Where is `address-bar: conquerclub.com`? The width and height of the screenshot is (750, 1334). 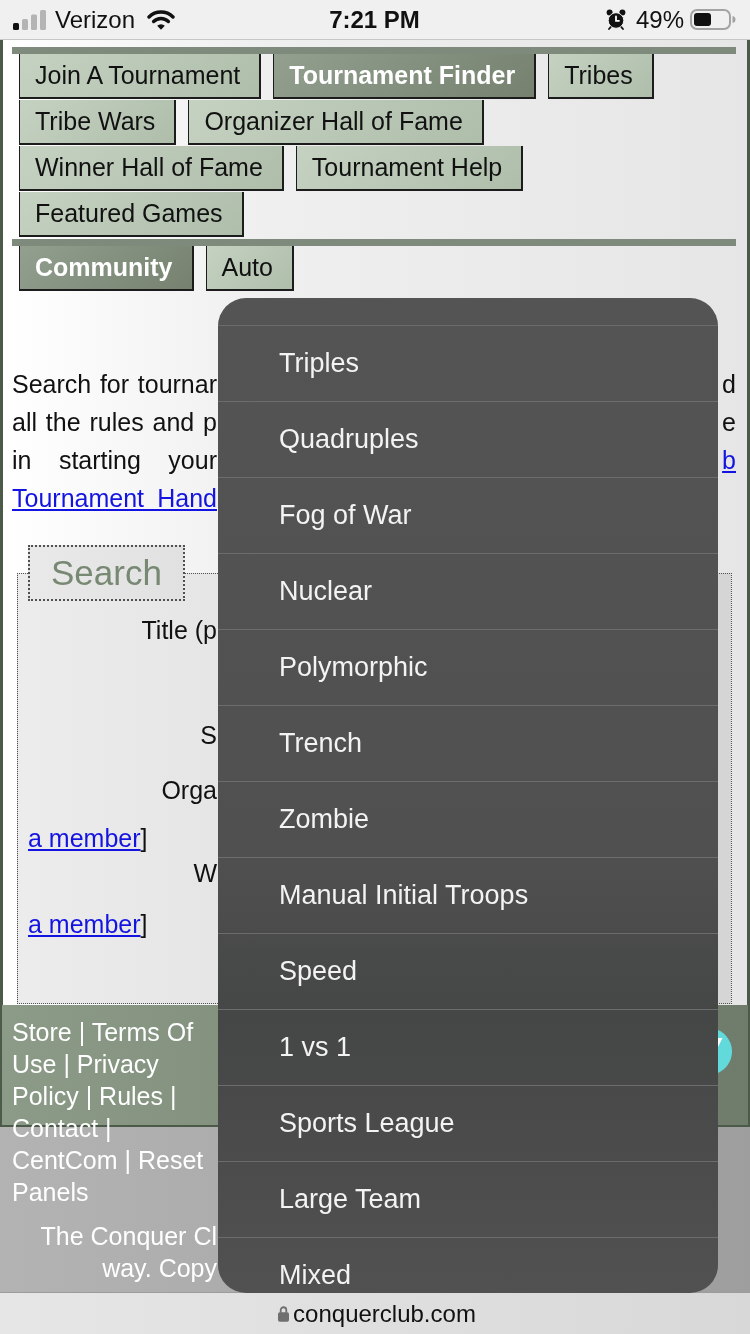 address-bar: conquerclub.com is located at coordinates (375, 1313).